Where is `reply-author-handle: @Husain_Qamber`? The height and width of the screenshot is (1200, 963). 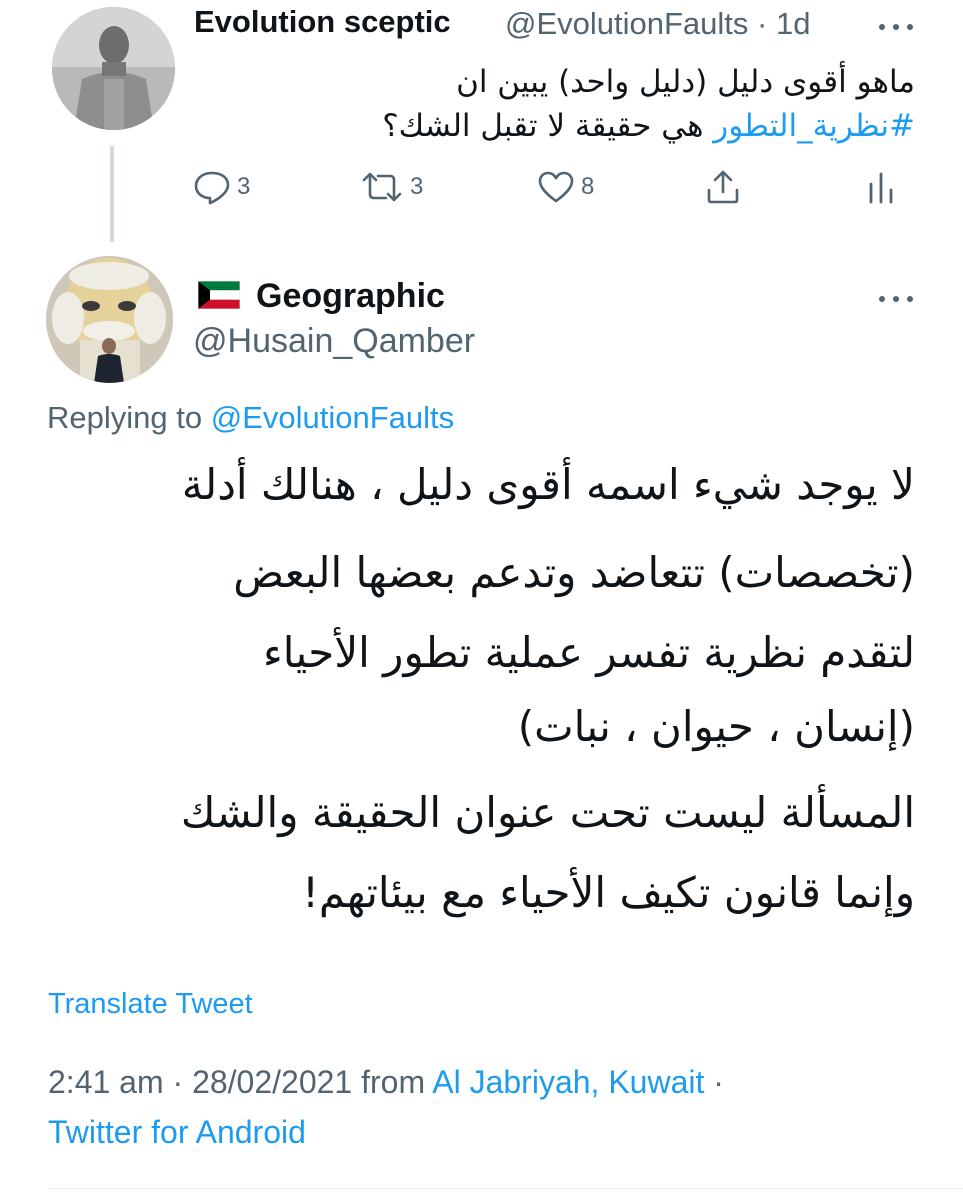
reply-author-handle: @Husain_Qamber is located at coordinates (334, 341).